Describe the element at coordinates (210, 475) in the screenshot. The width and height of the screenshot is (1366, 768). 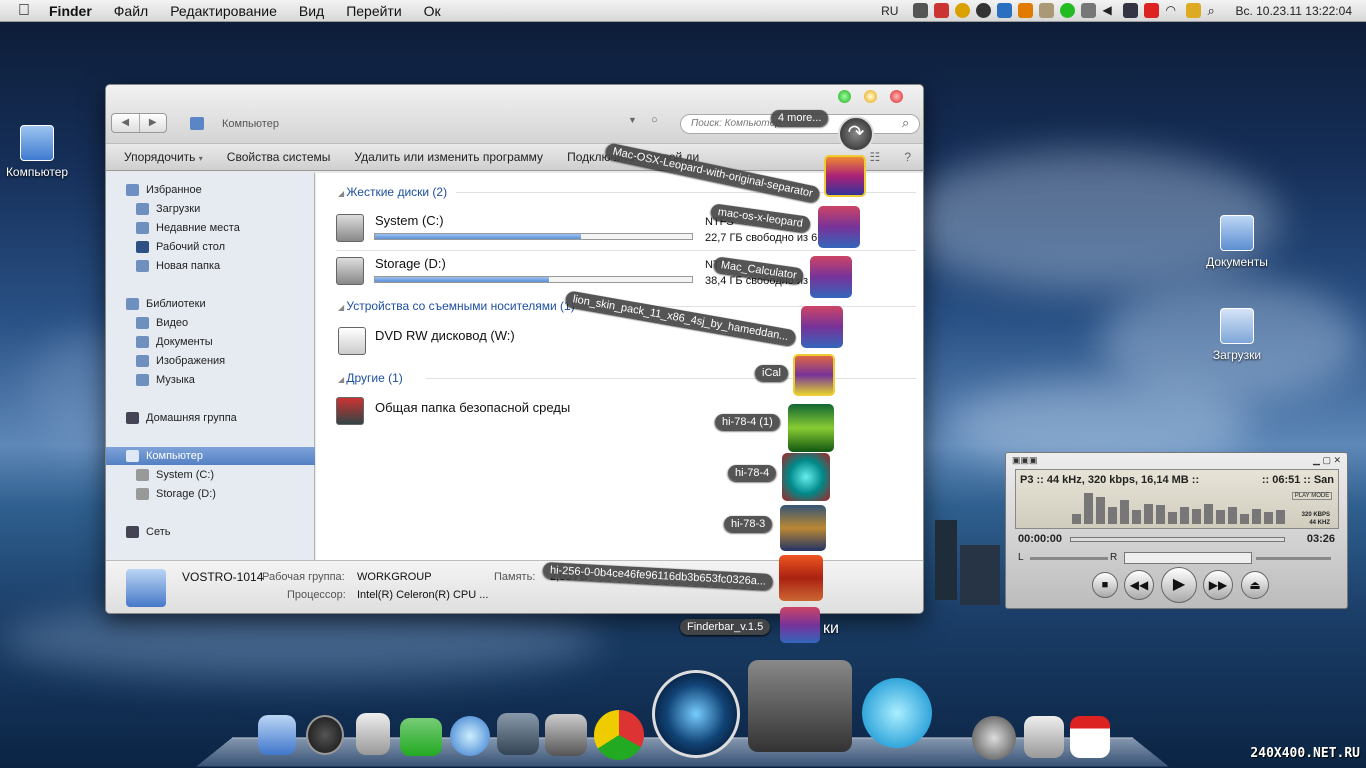
I see `sidebar-item-system-c: System (C:)` at that location.